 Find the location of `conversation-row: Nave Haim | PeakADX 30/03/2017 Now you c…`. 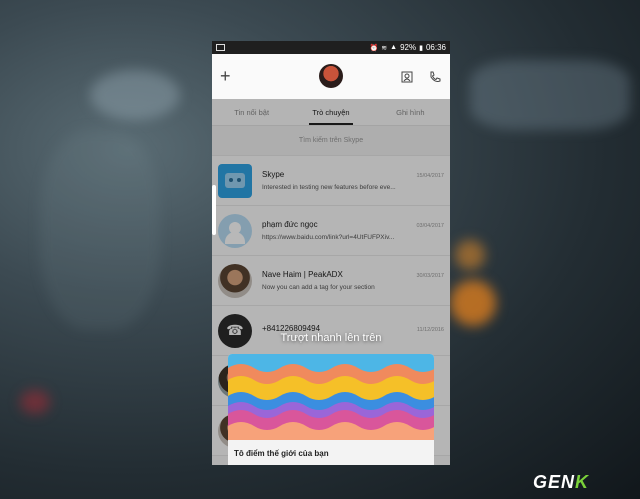

conversation-row: Nave Haim | PeakADX 30/03/2017 Now you c… is located at coordinates (331, 281).